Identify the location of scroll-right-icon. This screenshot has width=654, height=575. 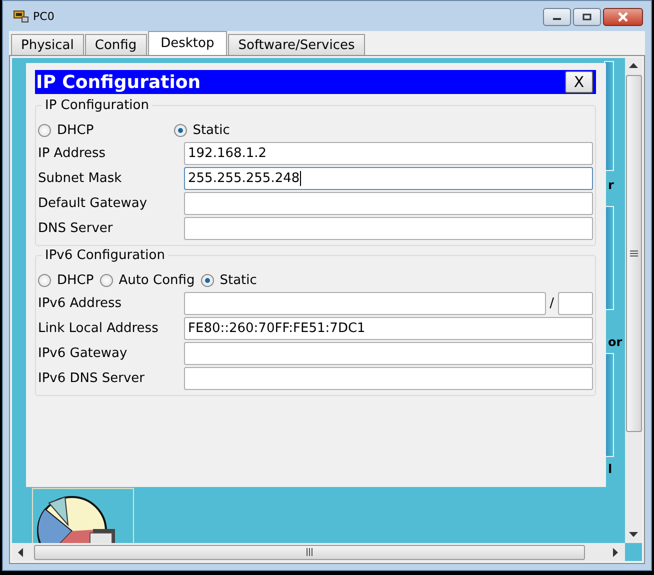
(616, 552).